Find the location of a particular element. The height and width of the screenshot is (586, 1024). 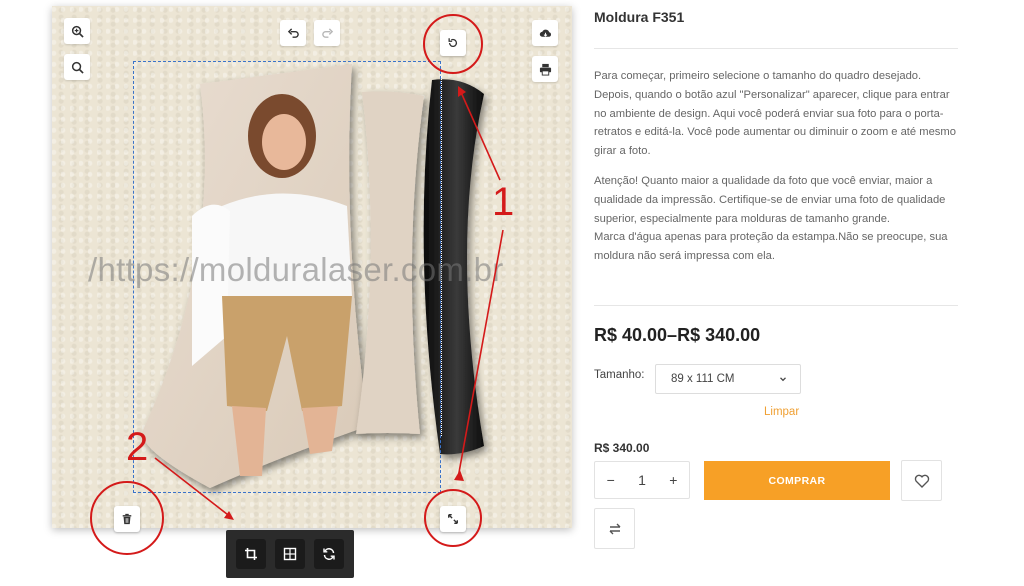

watermark-text: /https://molduralaser.com.br is located at coordinates (296, 269).